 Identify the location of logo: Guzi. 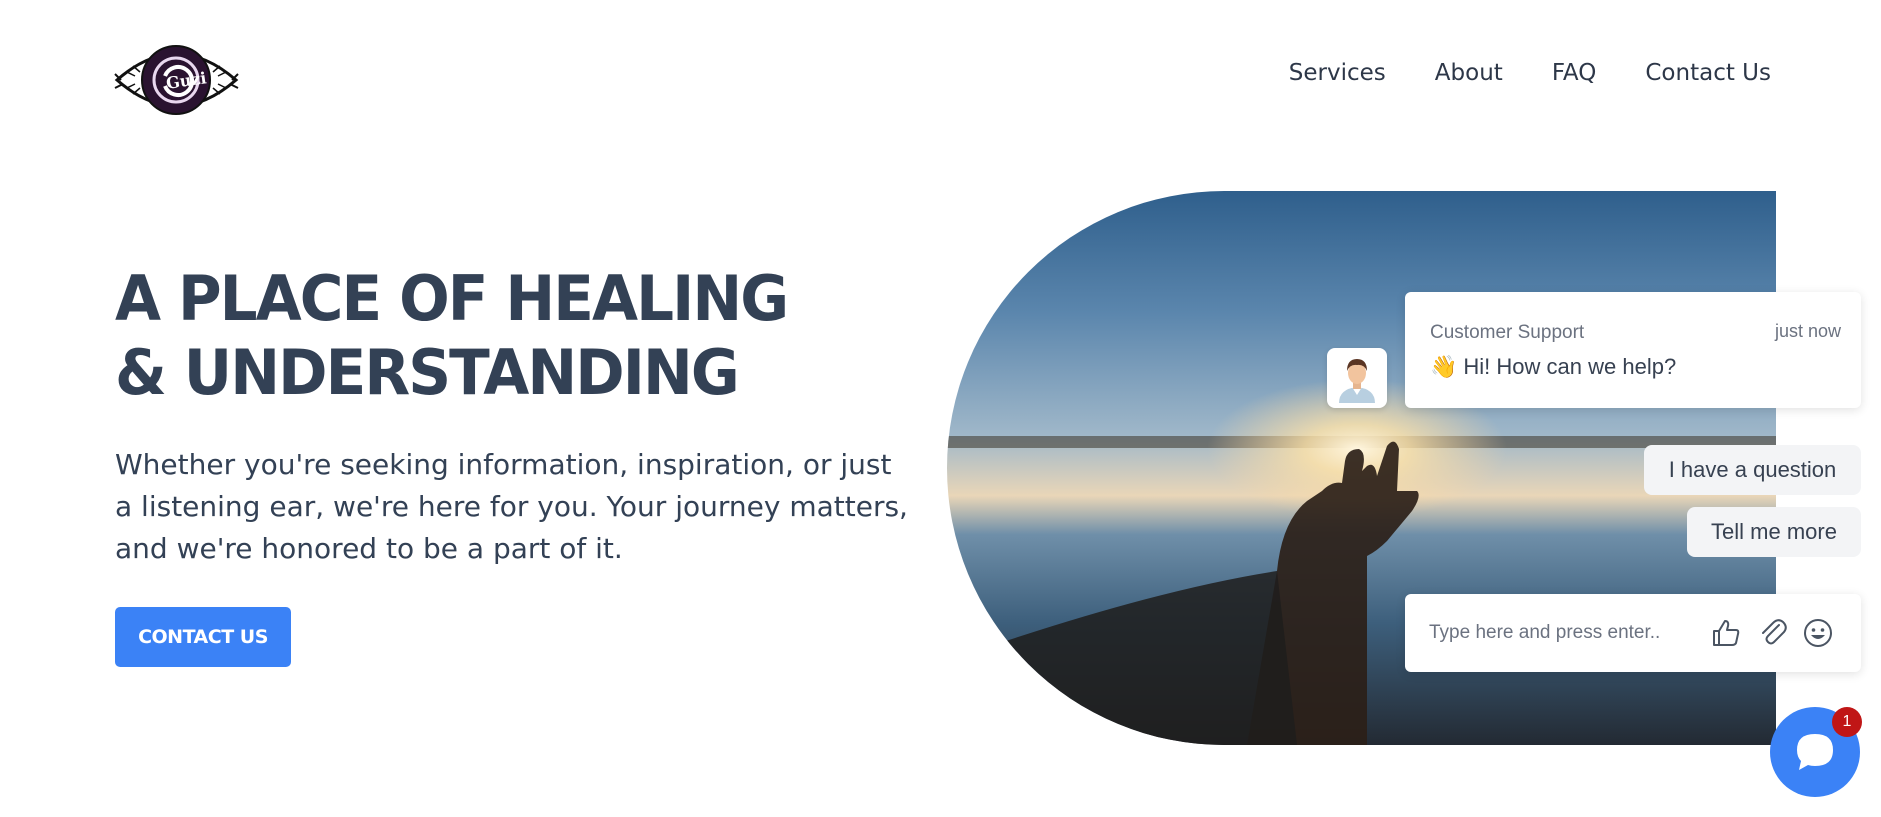
(176, 80).